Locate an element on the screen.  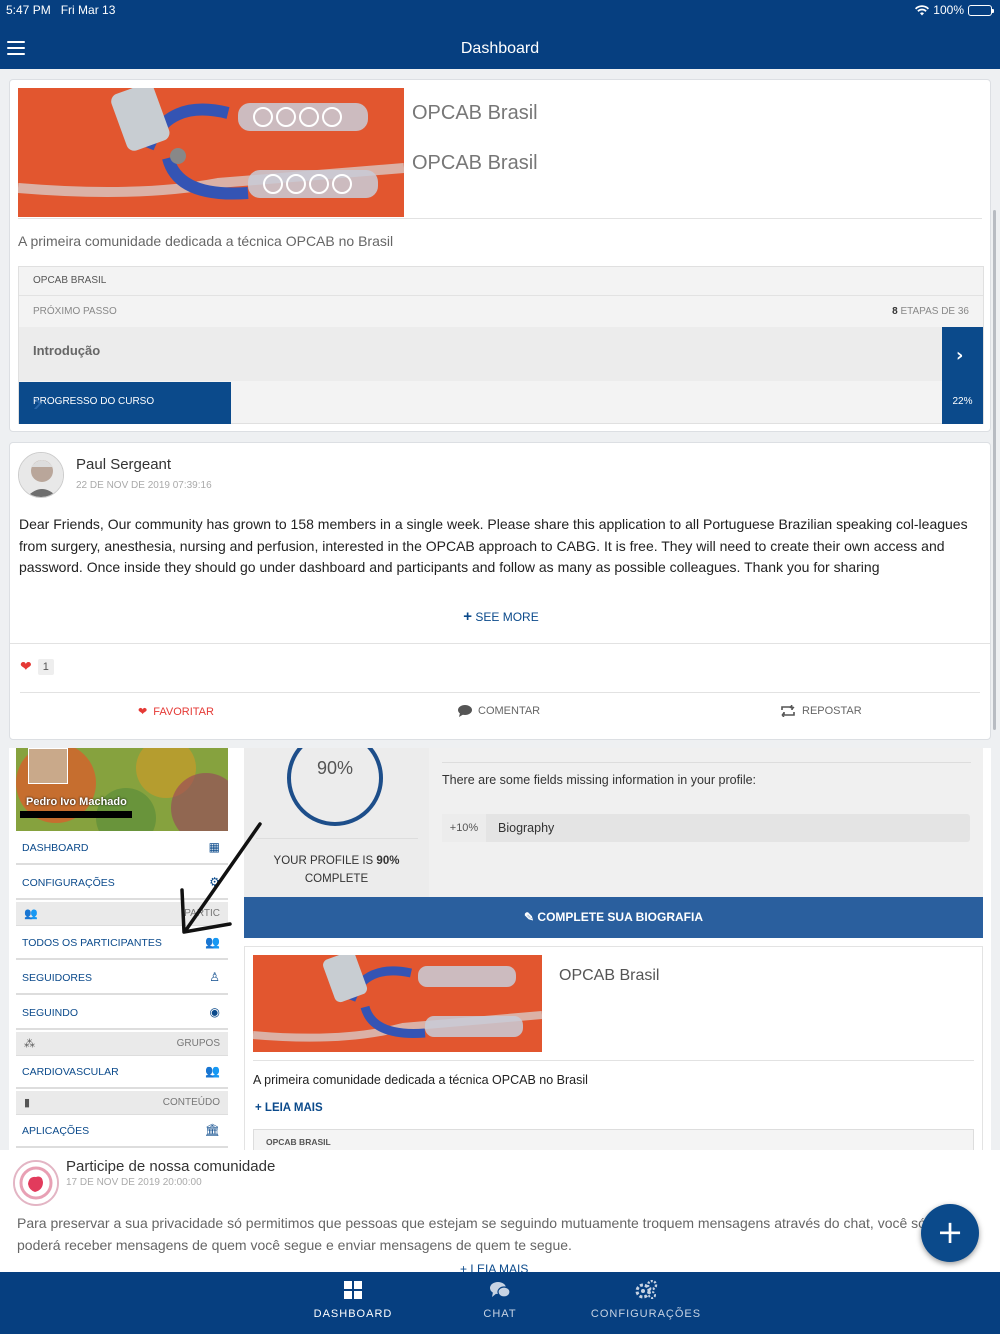
post-title: Participe de nossa comunidade is located at coordinates (170, 1166).